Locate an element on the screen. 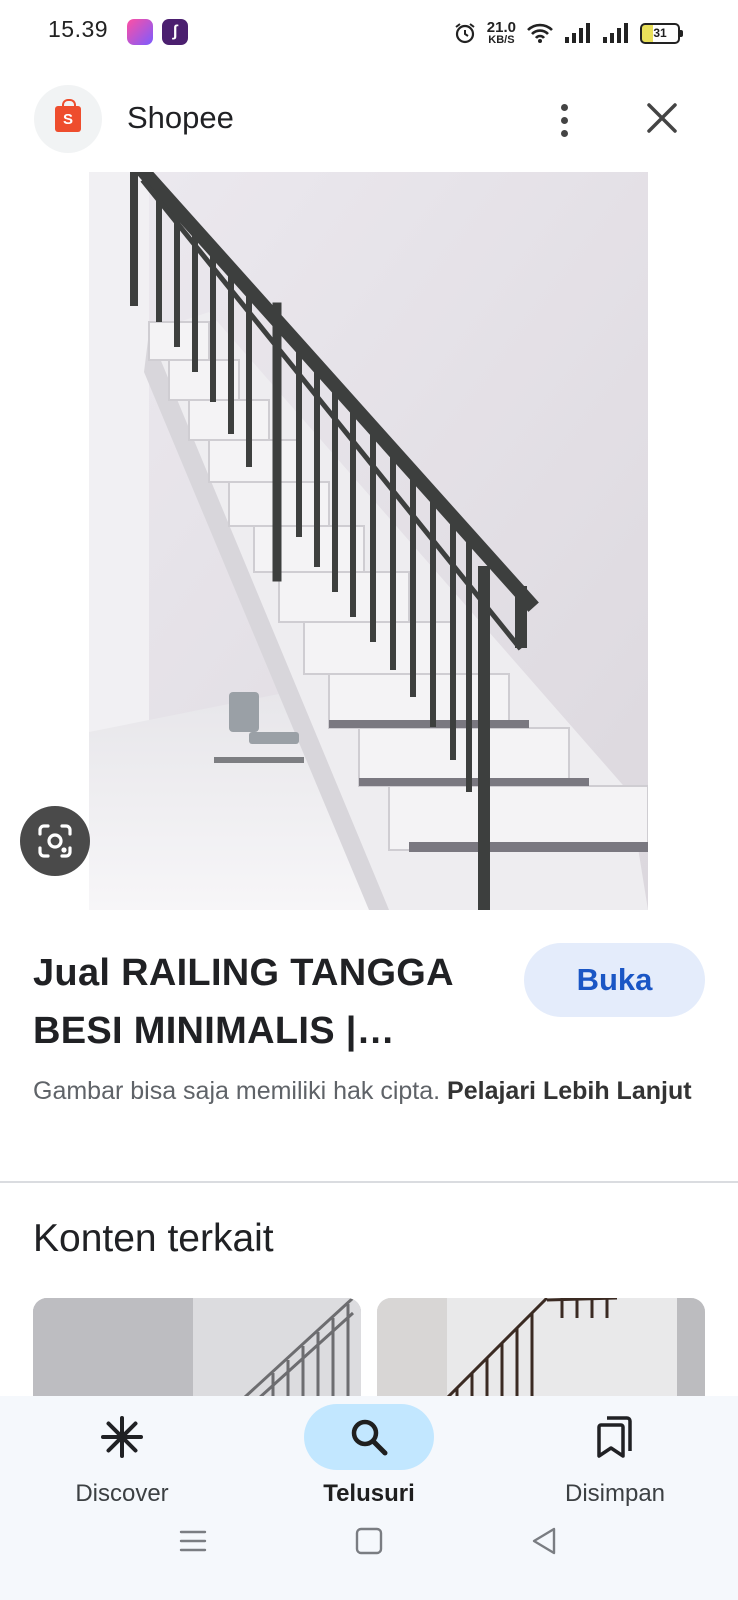 This screenshot has height=1600, width=738. related-heading: Konten terkait is located at coordinates (153, 1238).